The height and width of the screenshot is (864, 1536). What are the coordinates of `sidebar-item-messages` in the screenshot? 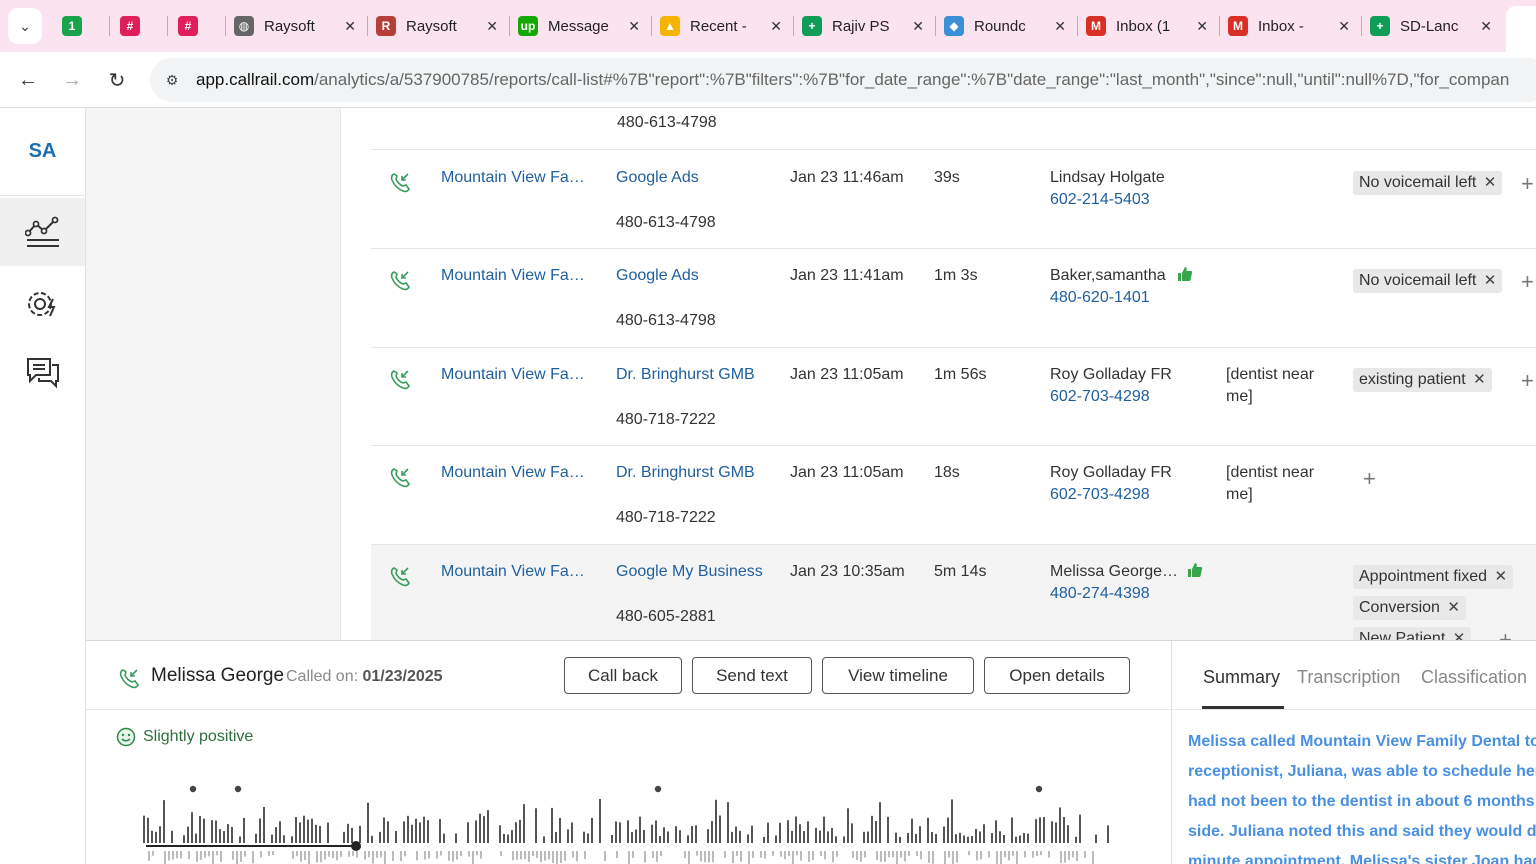 It's located at (42, 372).